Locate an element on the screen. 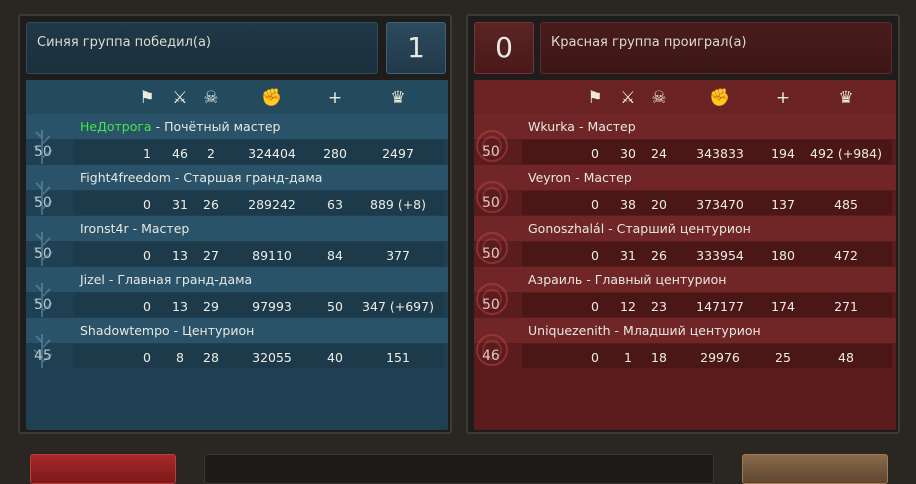 This screenshot has width=916, height=484. player-name-rank: Jizel - Главная гранд-дама is located at coordinates (166, 279).